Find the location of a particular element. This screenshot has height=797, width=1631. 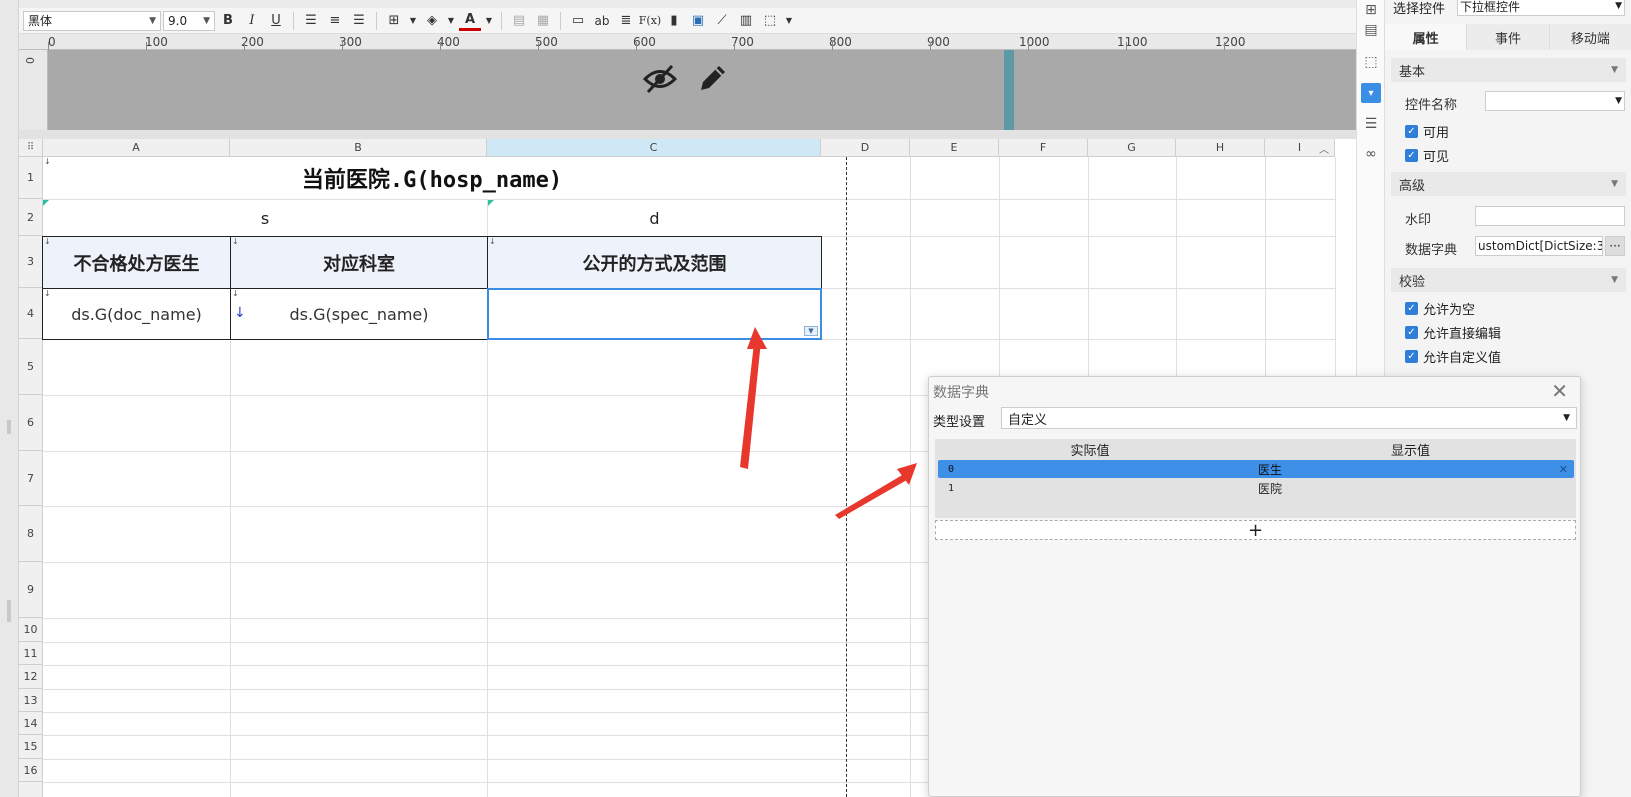

section-title: 基本 is located at coordinates (1412, 72).